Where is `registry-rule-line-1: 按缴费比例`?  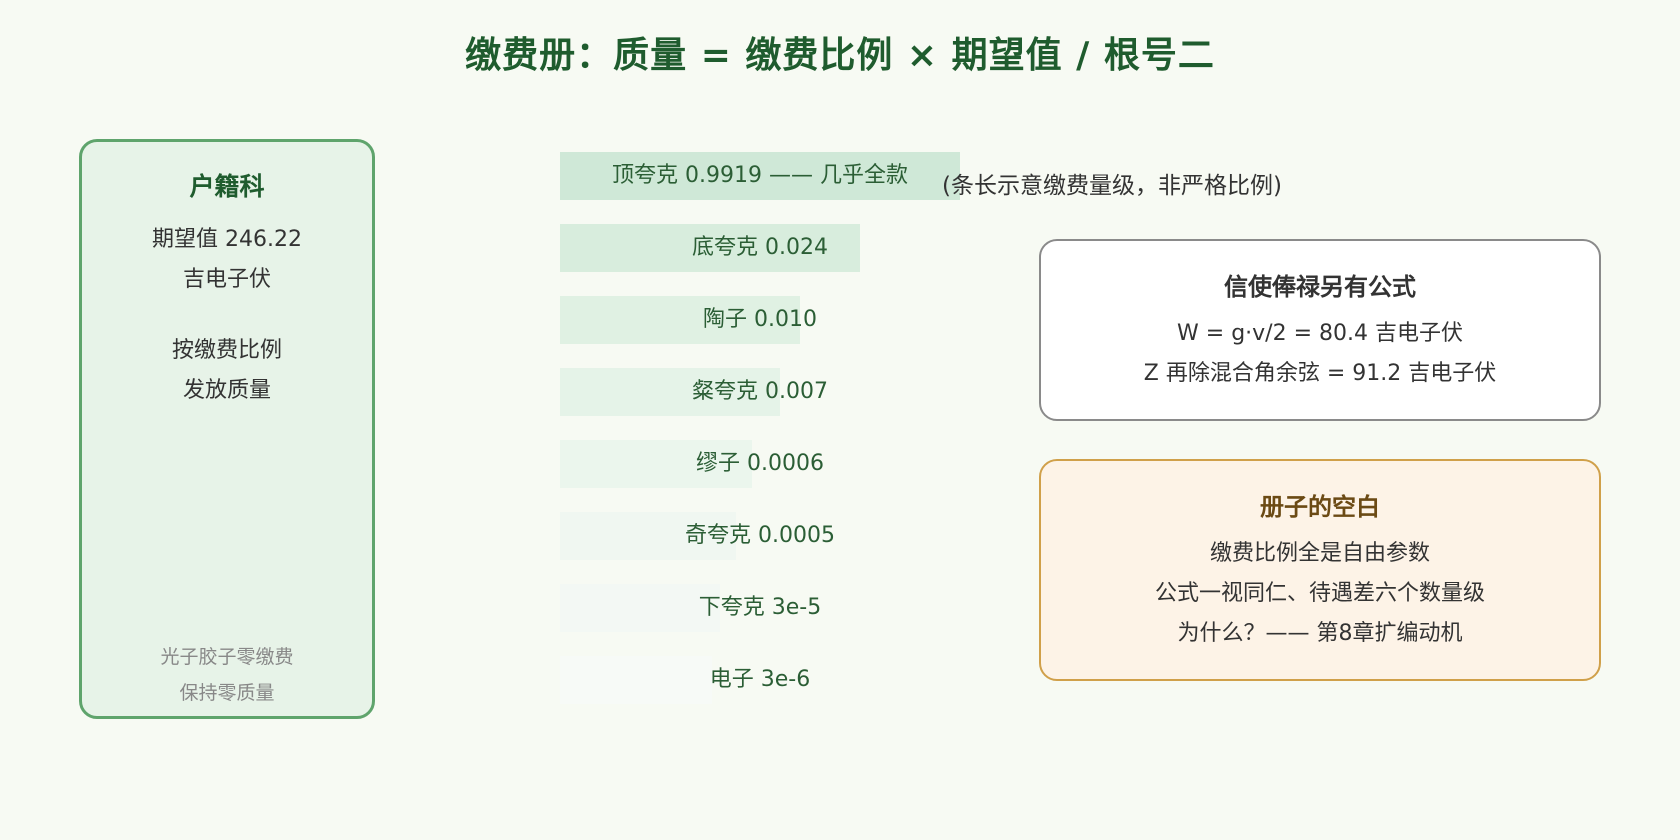
registry-rule-line-1: 按缴费比例 is located at coordinates (226, 350).